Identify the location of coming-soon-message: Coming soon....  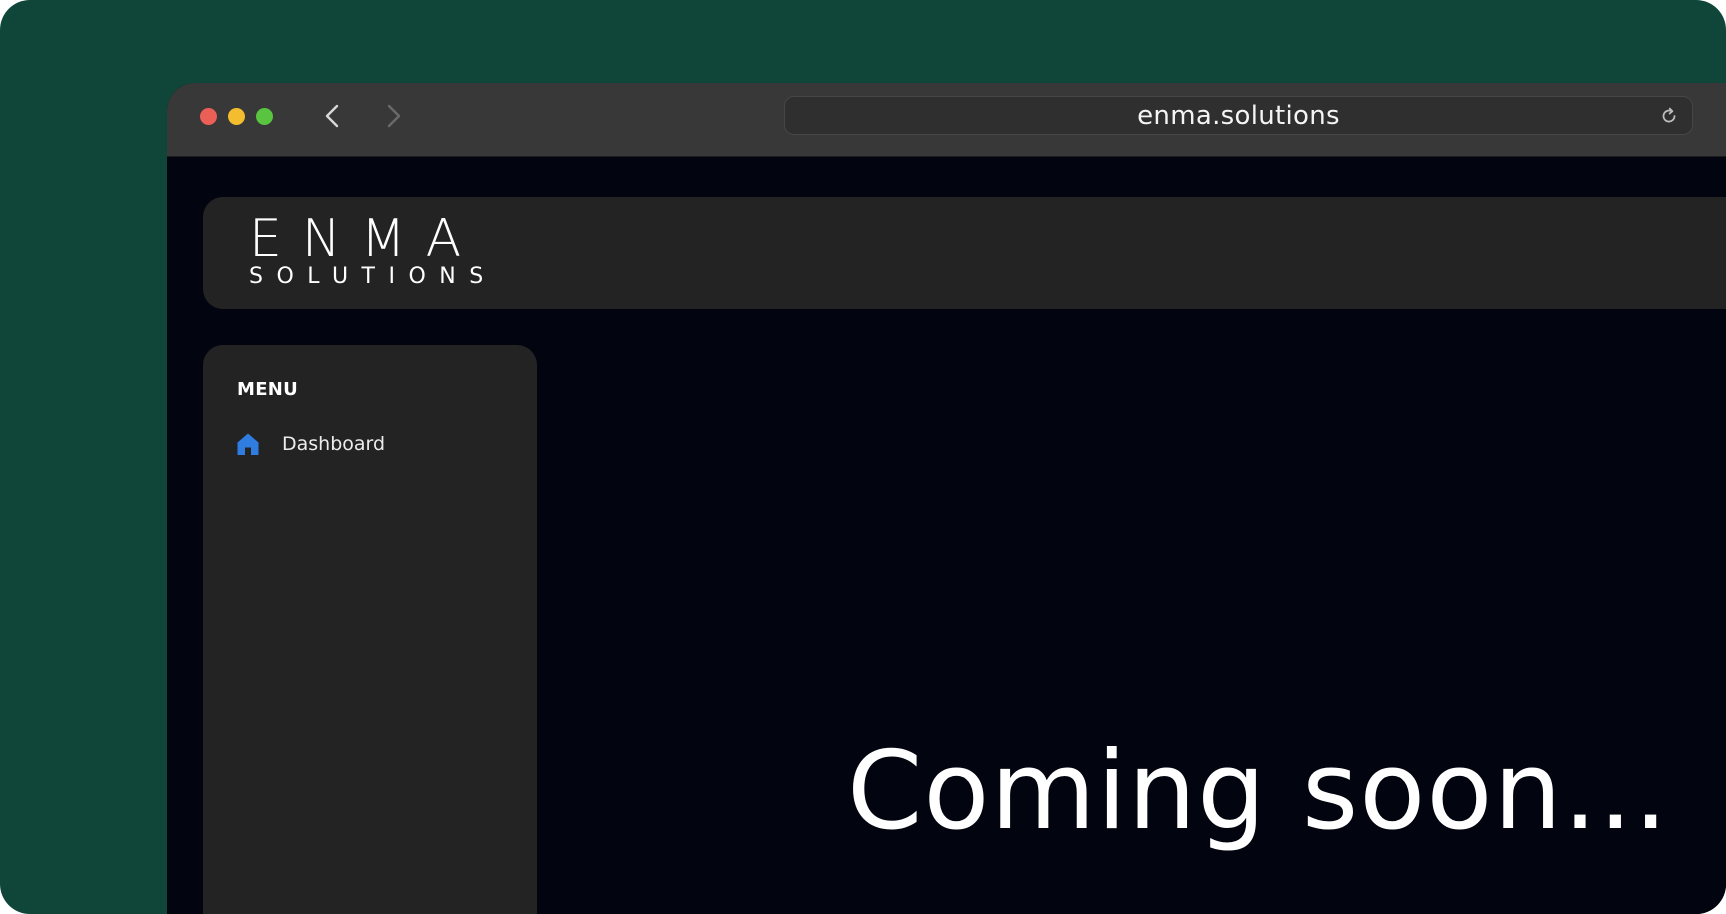
(1258, 791).